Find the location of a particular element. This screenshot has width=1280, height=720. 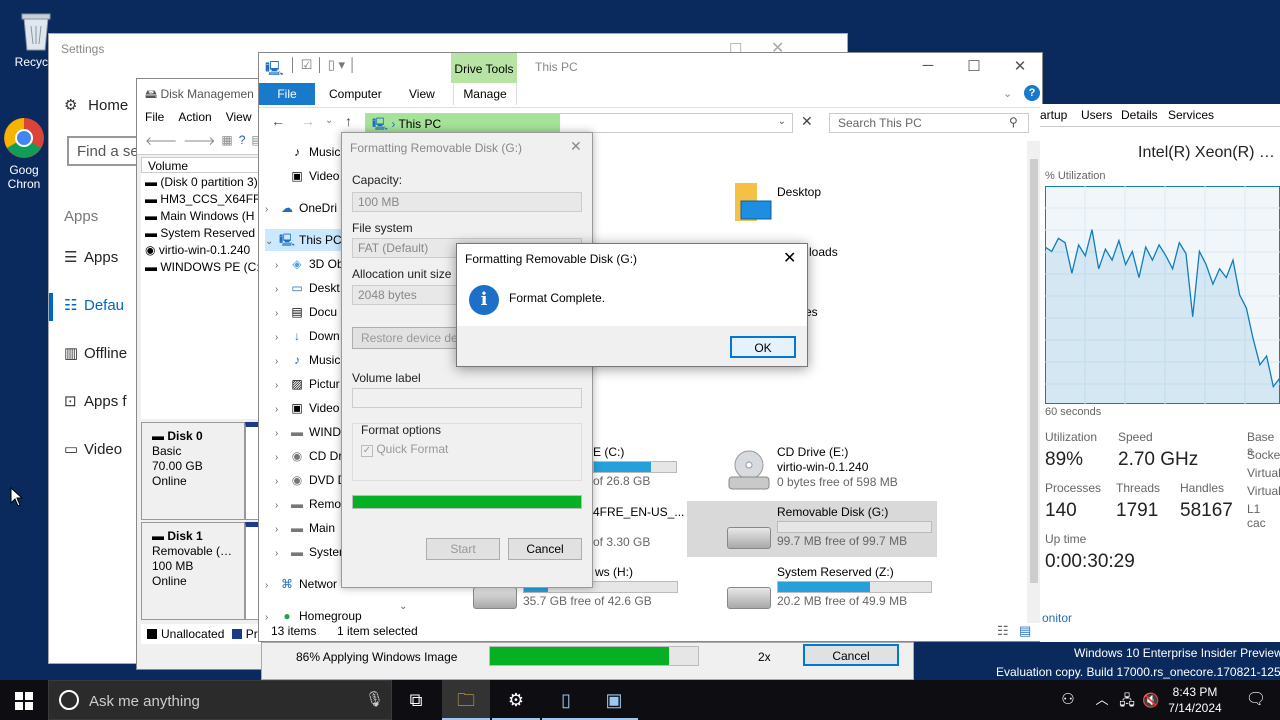

tiles-view-icon: ▤ is located at coordinates (1025, 631).